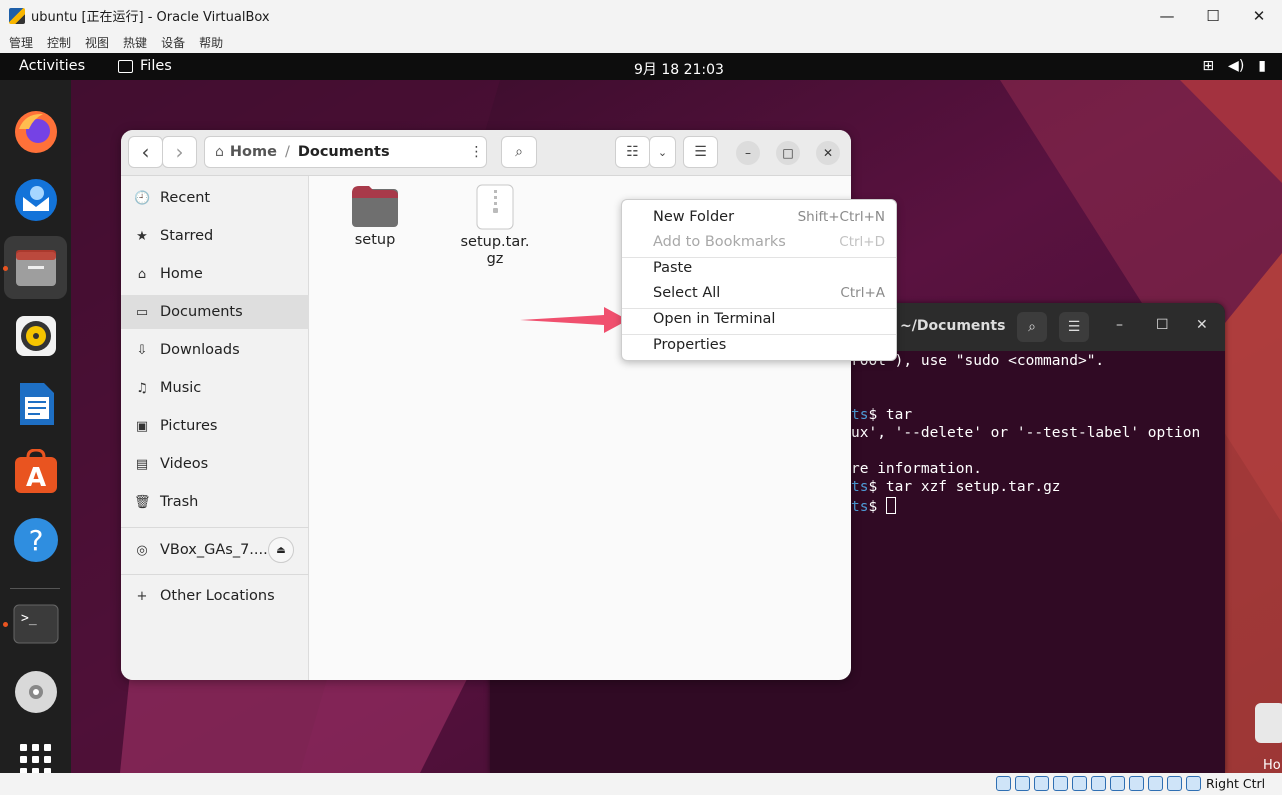 Image resolution: width=1282 pixels, height=795 pixels. I want to click on network-icon, so click(1060, 783).